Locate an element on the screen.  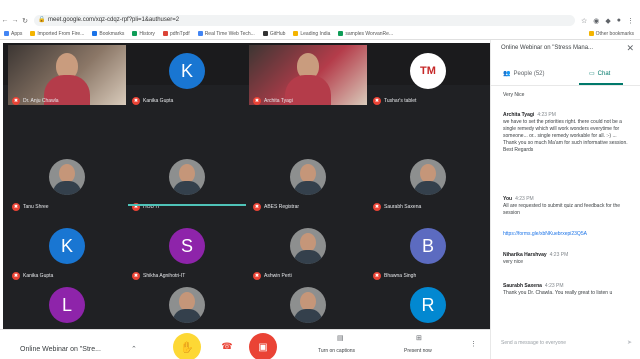
phone-hangup-icon: ☎ is located at coordinates (227, 345).